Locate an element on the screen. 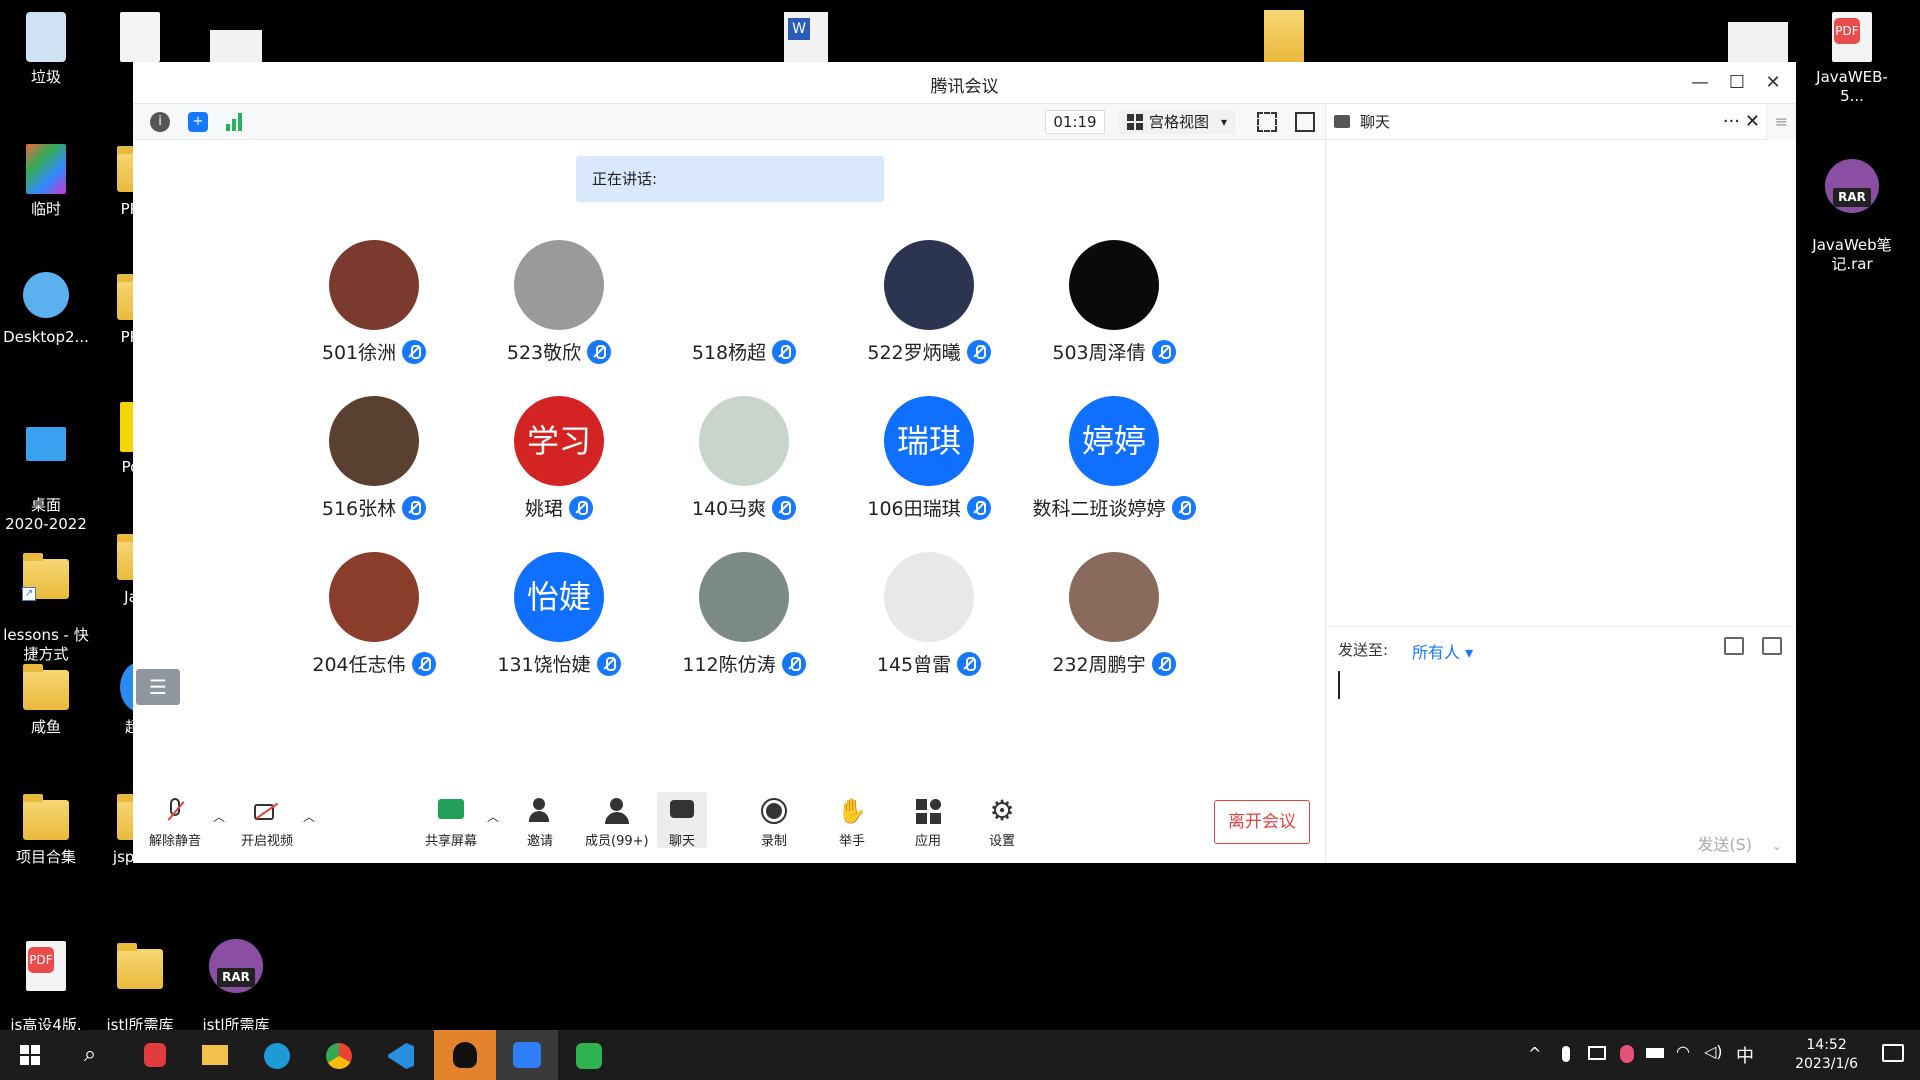  more-icon: ··· is located at coordinates (1731, 122).